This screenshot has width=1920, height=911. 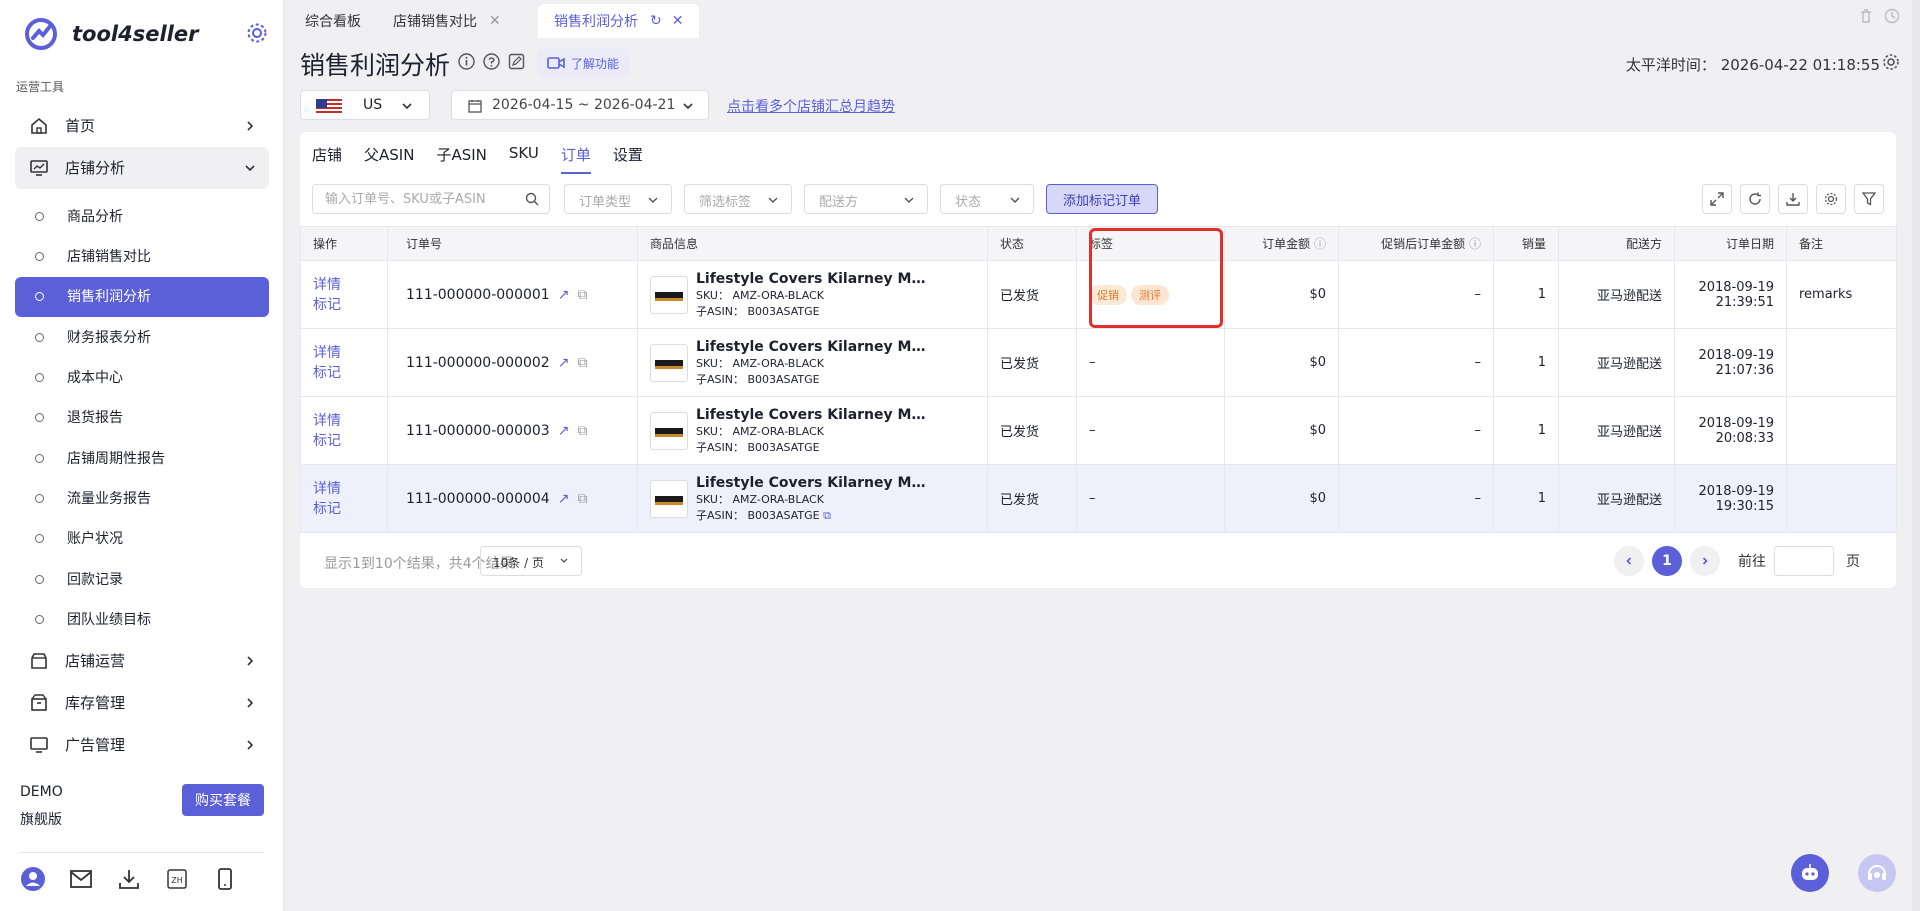 What do you see at coordinates (389, 159) in the screenshot?
I see `tab-parent-asin: 父ASIN` at bounding box center [389, 159].